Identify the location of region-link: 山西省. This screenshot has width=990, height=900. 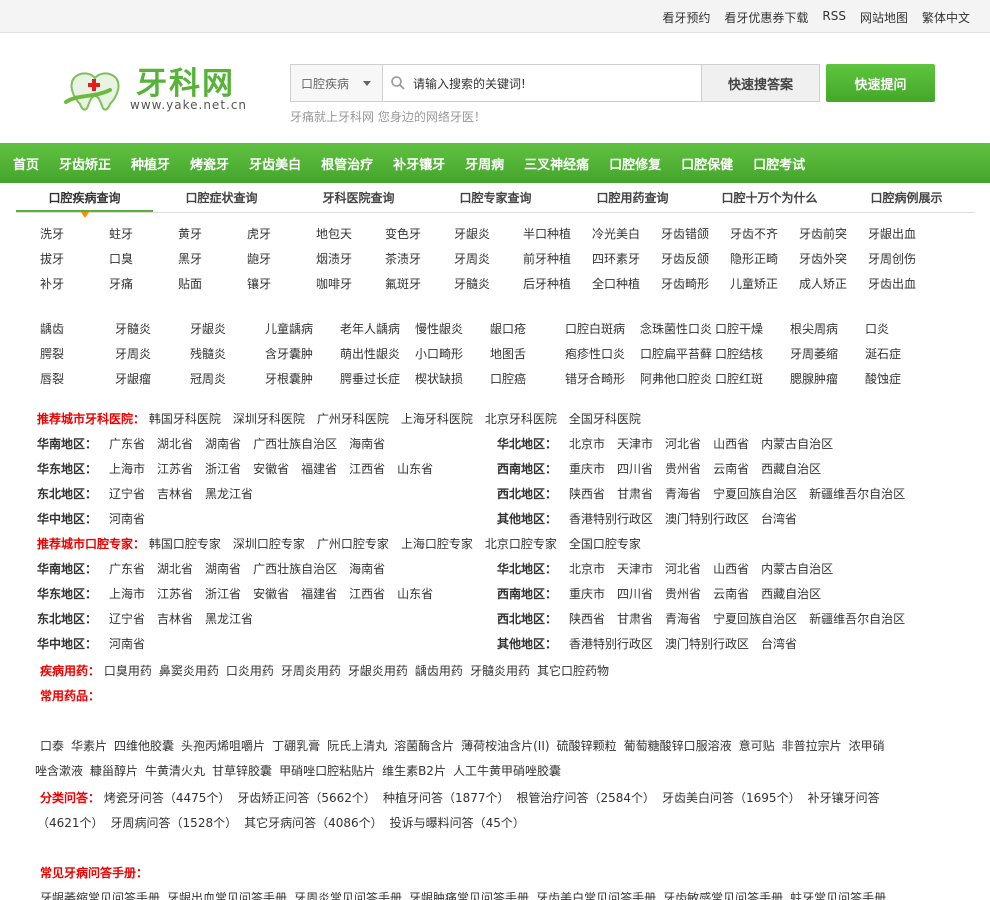
(731, 569).